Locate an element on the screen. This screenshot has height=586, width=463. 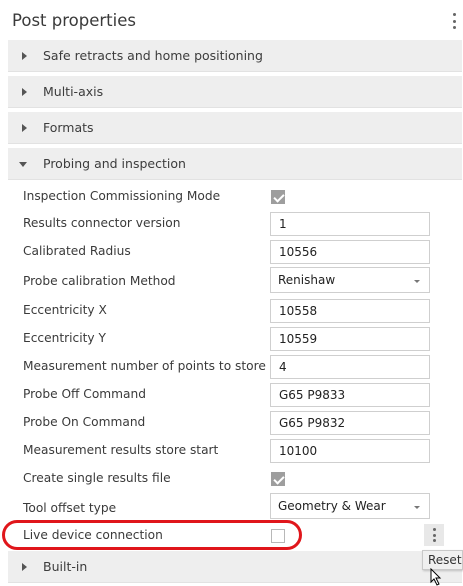
results-connector-version-input: 1 is located at coordinates (350, 224).